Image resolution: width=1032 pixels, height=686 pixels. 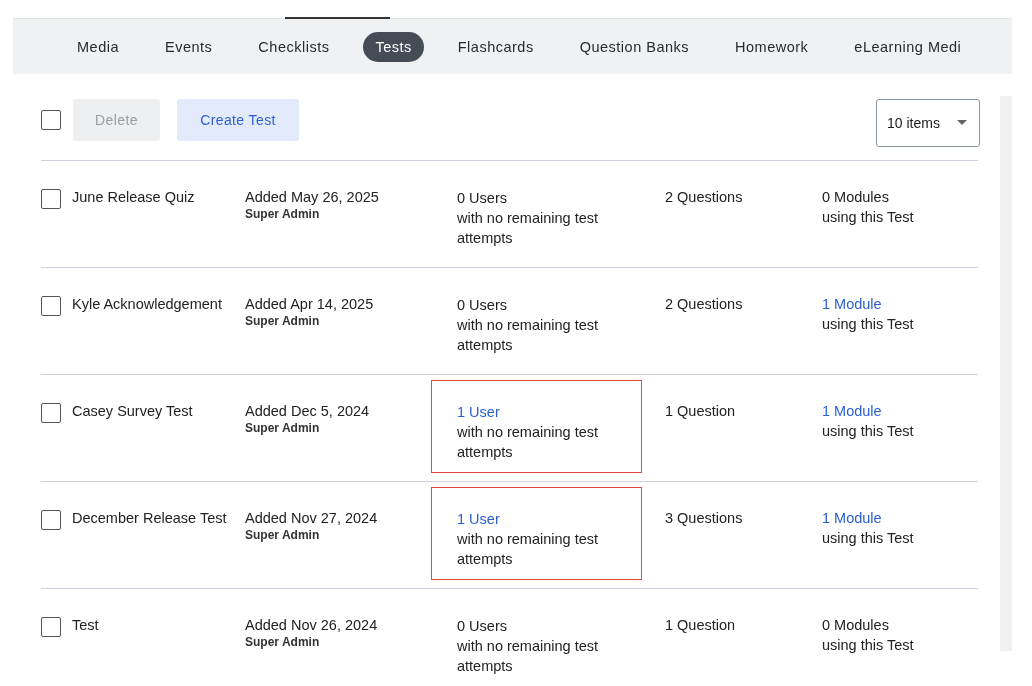 I want to click on test-name: December Release Test, so click(x=149, y=518).